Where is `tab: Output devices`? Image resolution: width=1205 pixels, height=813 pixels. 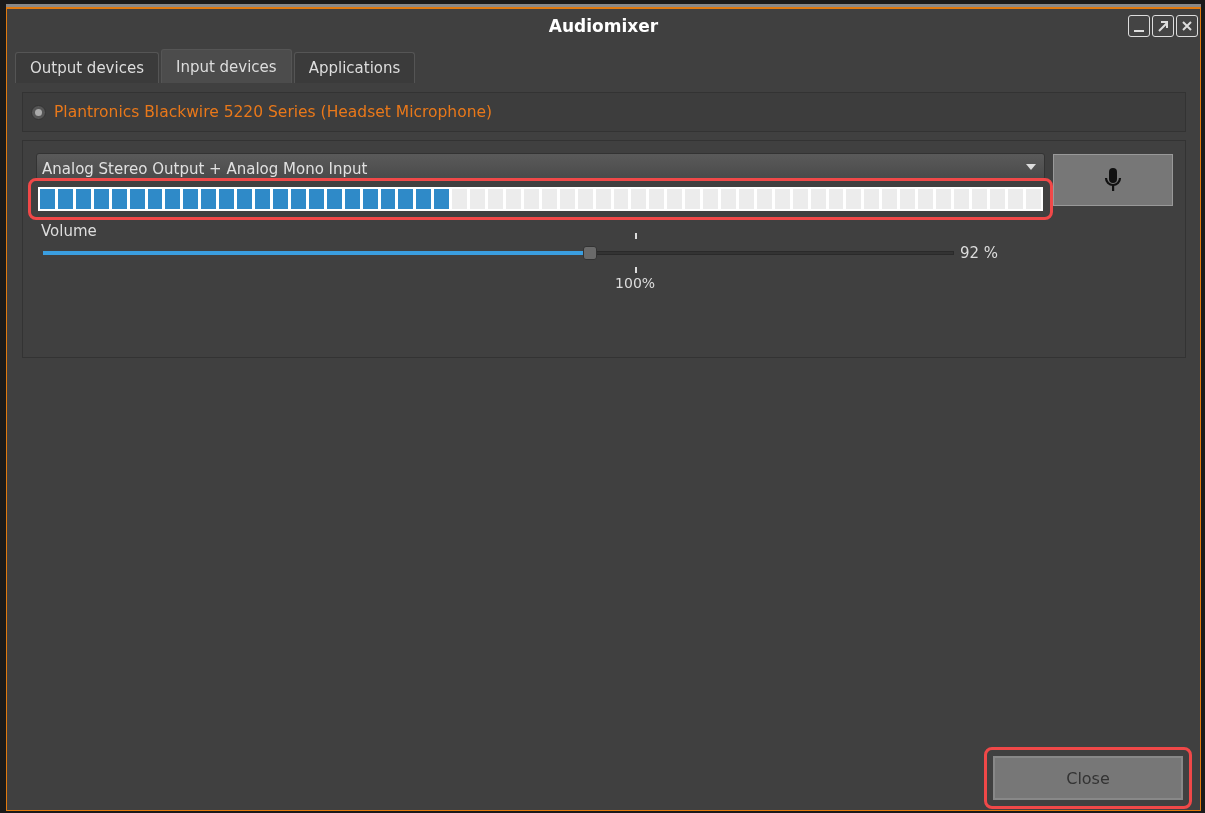
tab: Output devices is located at coordinates (87, 67).